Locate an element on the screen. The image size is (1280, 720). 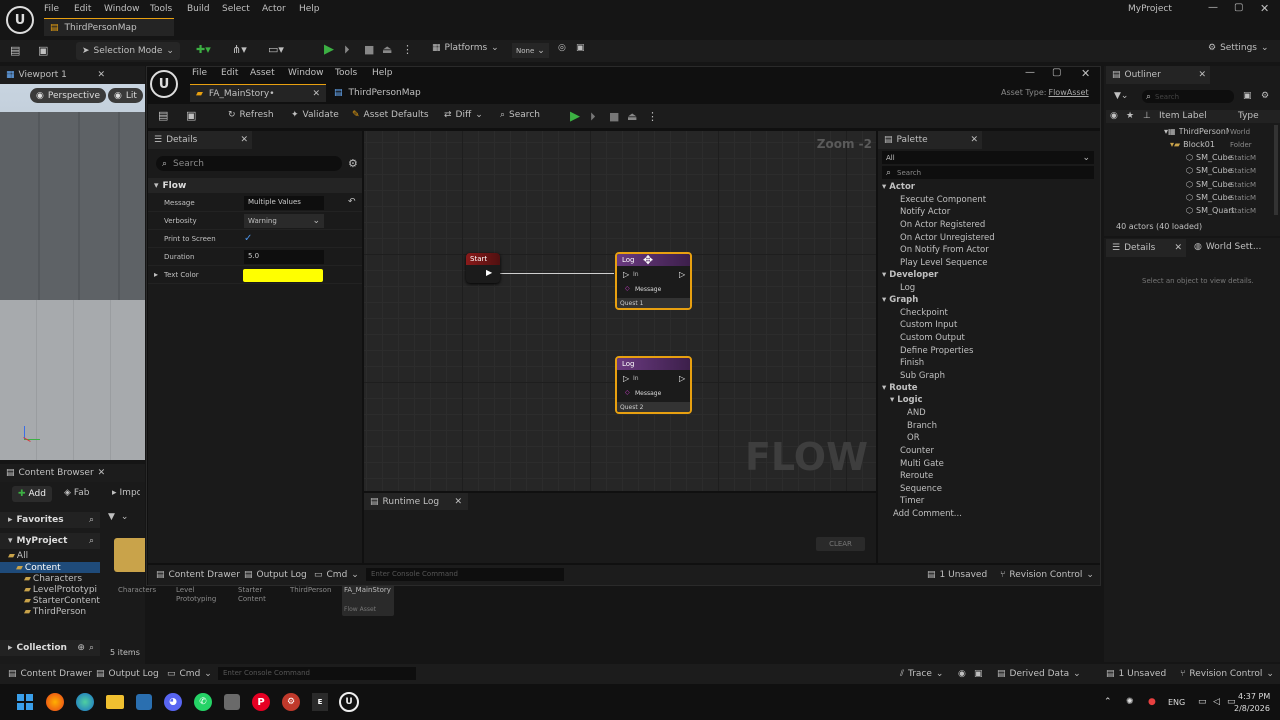
language-indicator: ENG is located at coordinates (1176, 702).